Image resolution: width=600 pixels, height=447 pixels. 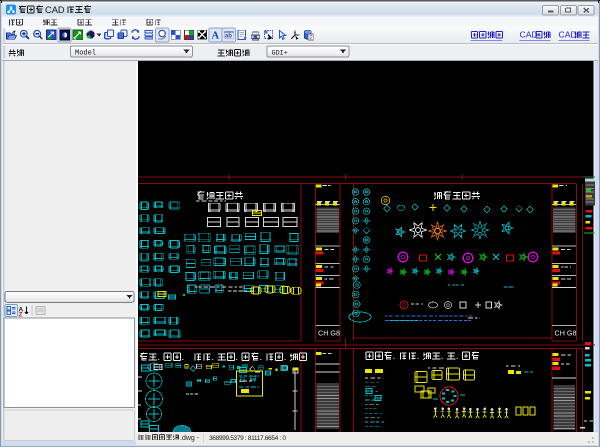 I want to click on svg-text: A, so click(x=216, y=36).